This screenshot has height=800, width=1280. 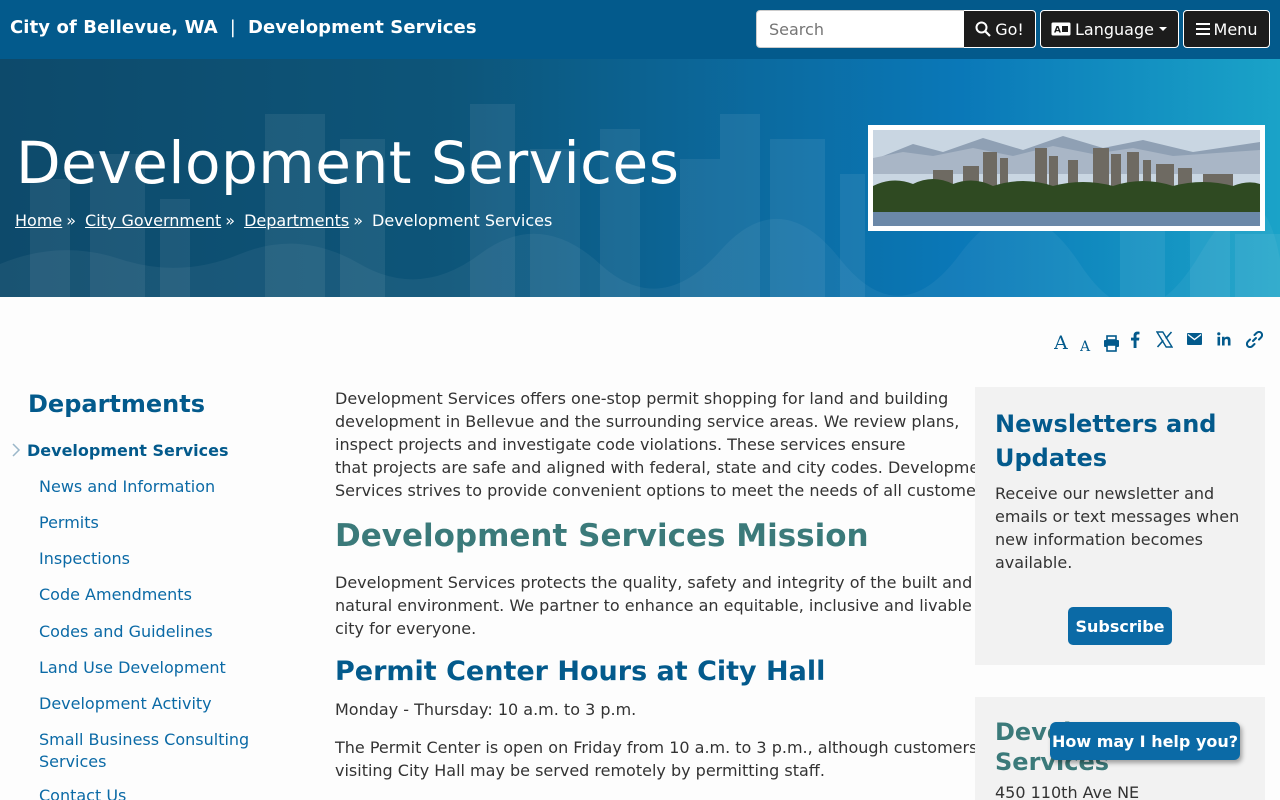 I want to click on language-button: A Language, so click(x=1109, y=29).